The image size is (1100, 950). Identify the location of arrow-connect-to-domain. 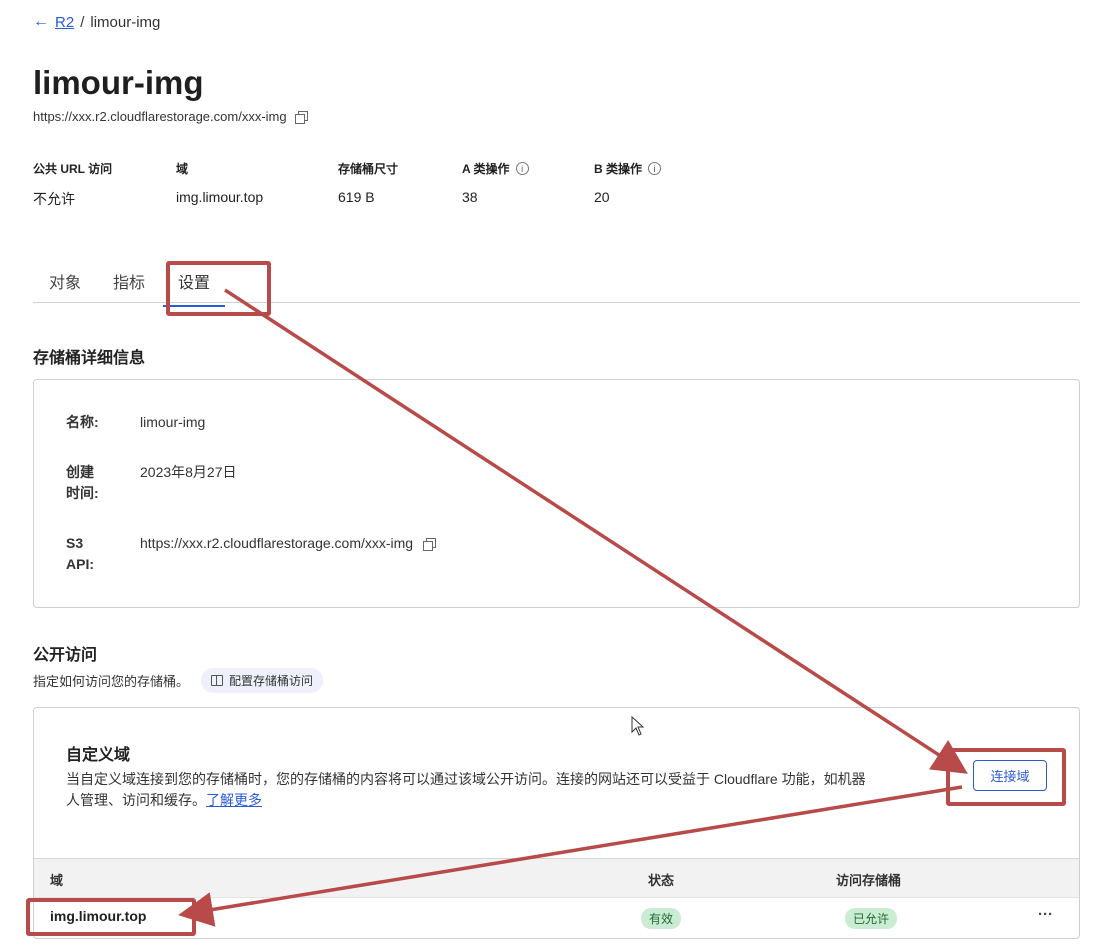
(570, 856).